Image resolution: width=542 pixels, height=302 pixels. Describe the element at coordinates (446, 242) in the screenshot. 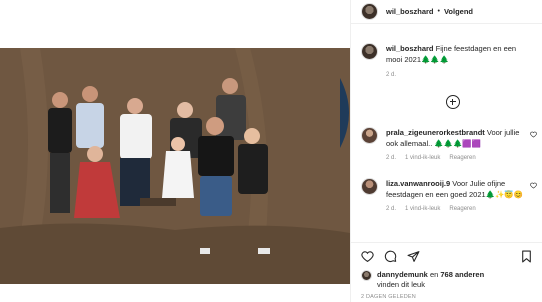

I see `actions-divider` at that location.